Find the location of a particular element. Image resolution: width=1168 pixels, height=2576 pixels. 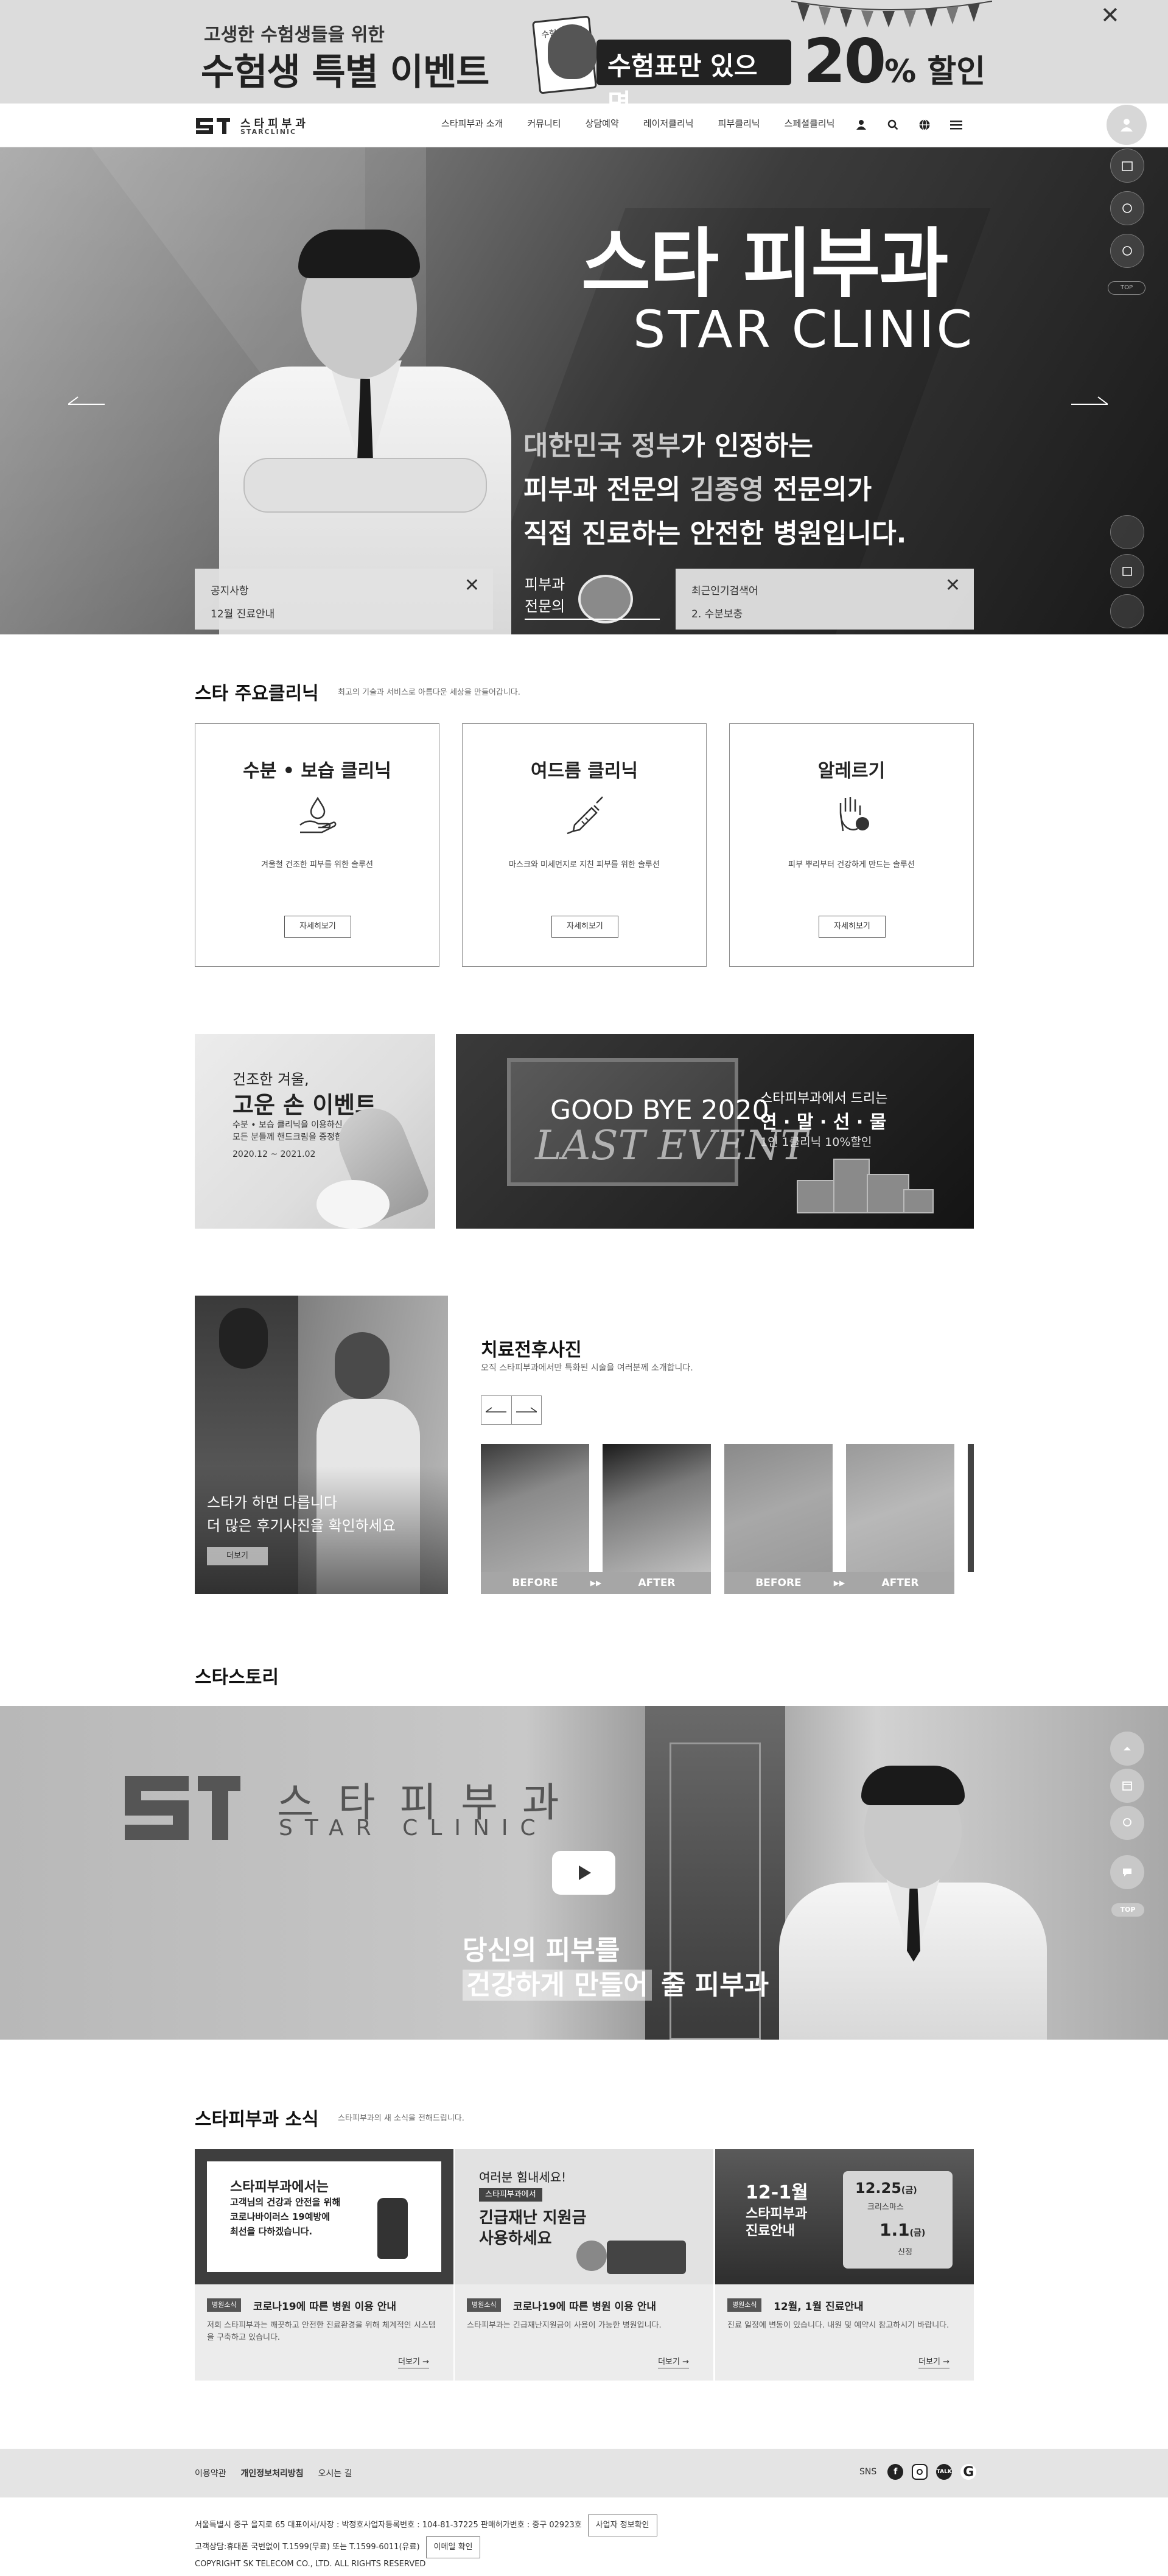

more-reviews-button: 더보기 is located at coordinates (237, 1556).